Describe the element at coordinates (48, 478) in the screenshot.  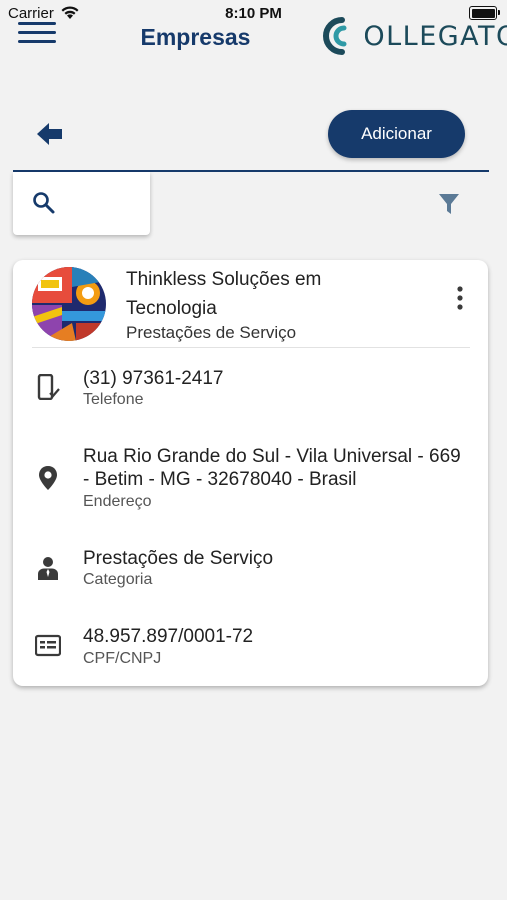
I see `location-pin-icon` at that location.